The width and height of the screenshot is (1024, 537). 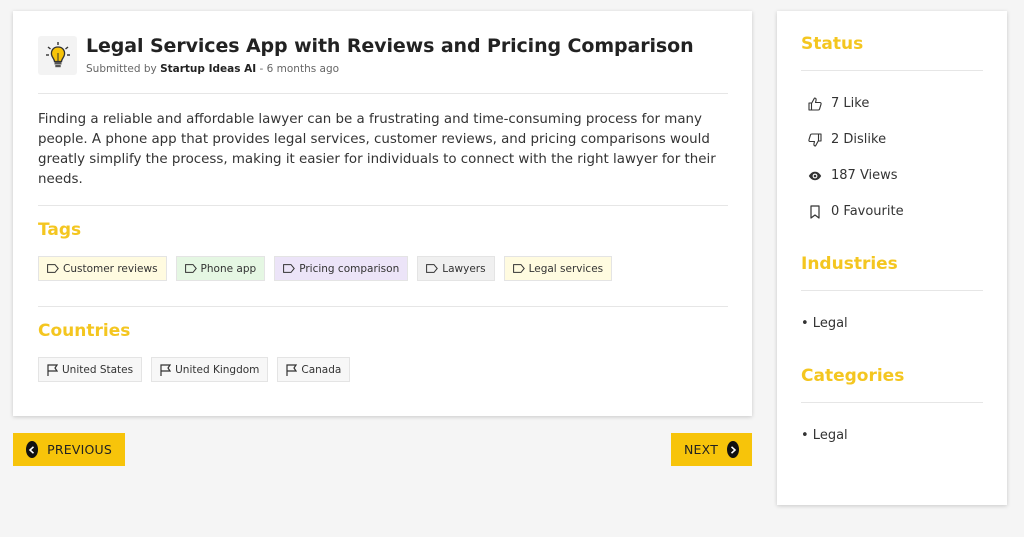 I want to click on industries-heading: Industries, so click(x=849, y=264).